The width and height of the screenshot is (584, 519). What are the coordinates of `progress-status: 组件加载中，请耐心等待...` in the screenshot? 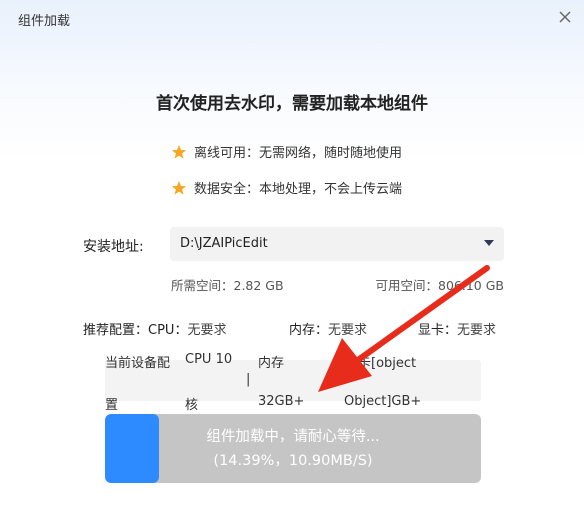 It's located at (293, 437).